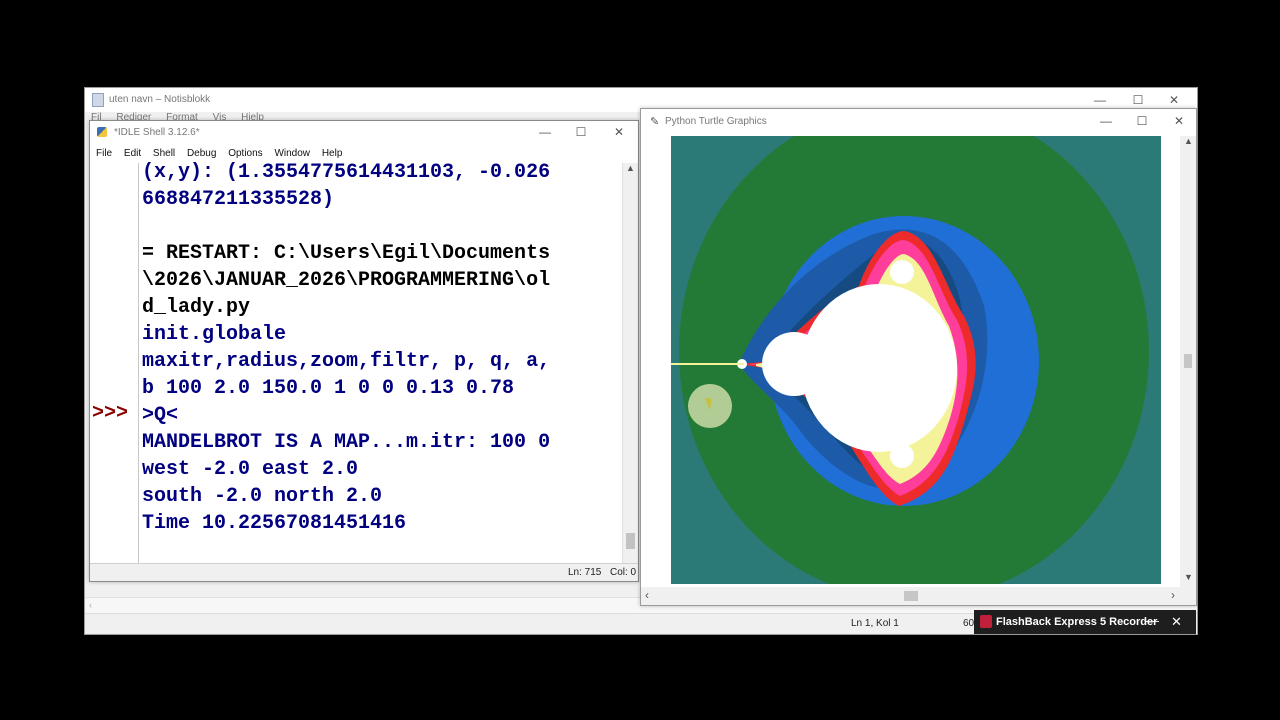 This screenshot has height=720, width=1280. I want to click on shell-line: \2026\JANUAR_2026\PROGRAMMERING\ol, so click(346, 280).